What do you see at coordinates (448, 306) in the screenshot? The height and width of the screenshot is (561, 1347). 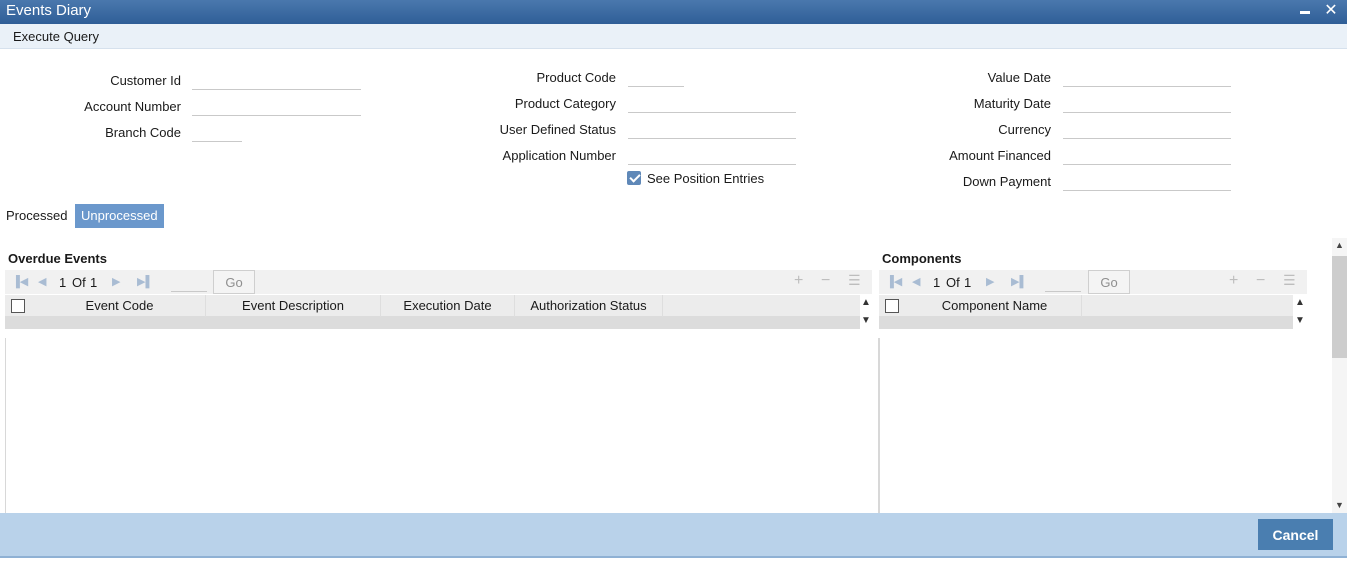 I see `column-execution-date: Execution Date` at bounding box center [448, 306].